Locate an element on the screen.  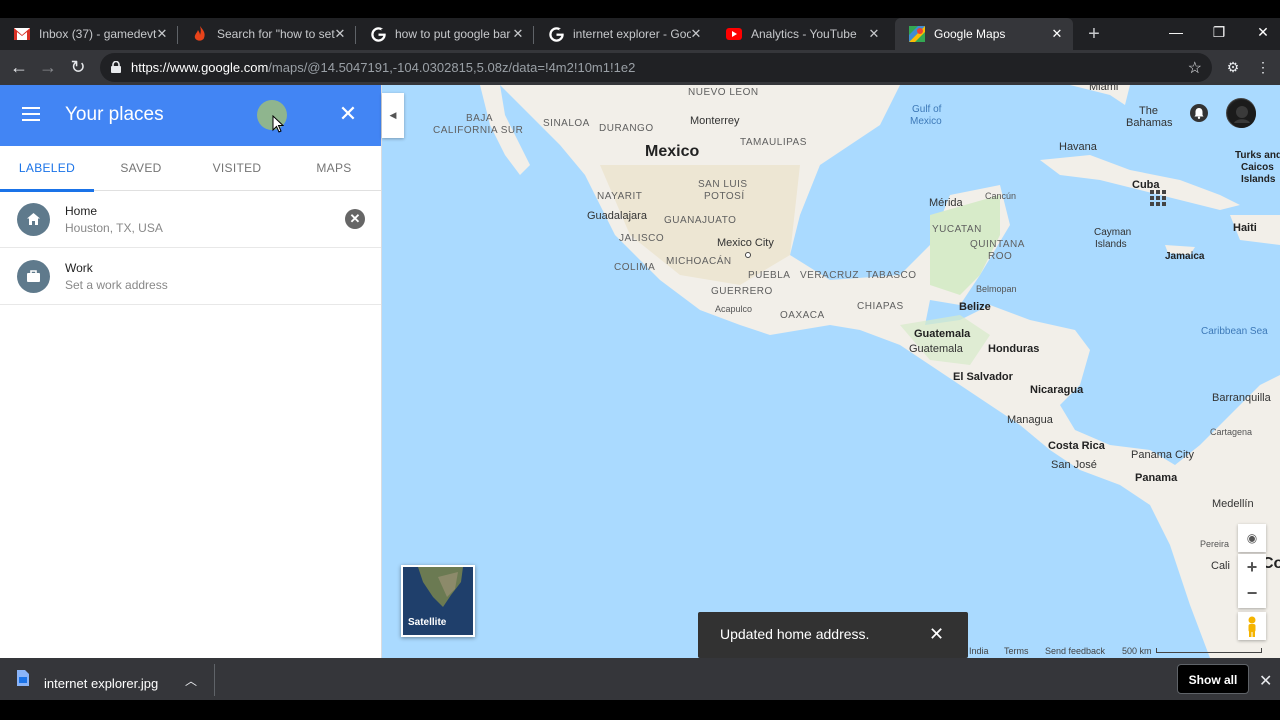
map-label: Bahamas is located at coordinates (1149, 123).